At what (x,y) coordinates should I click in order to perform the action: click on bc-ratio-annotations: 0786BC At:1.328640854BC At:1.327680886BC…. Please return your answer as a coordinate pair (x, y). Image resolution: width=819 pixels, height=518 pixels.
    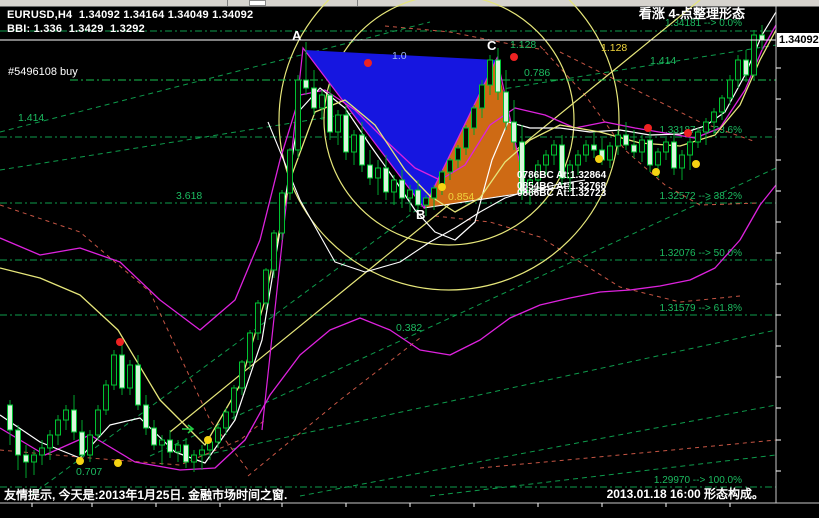
    Looking at the image, I should click on (562, 184).